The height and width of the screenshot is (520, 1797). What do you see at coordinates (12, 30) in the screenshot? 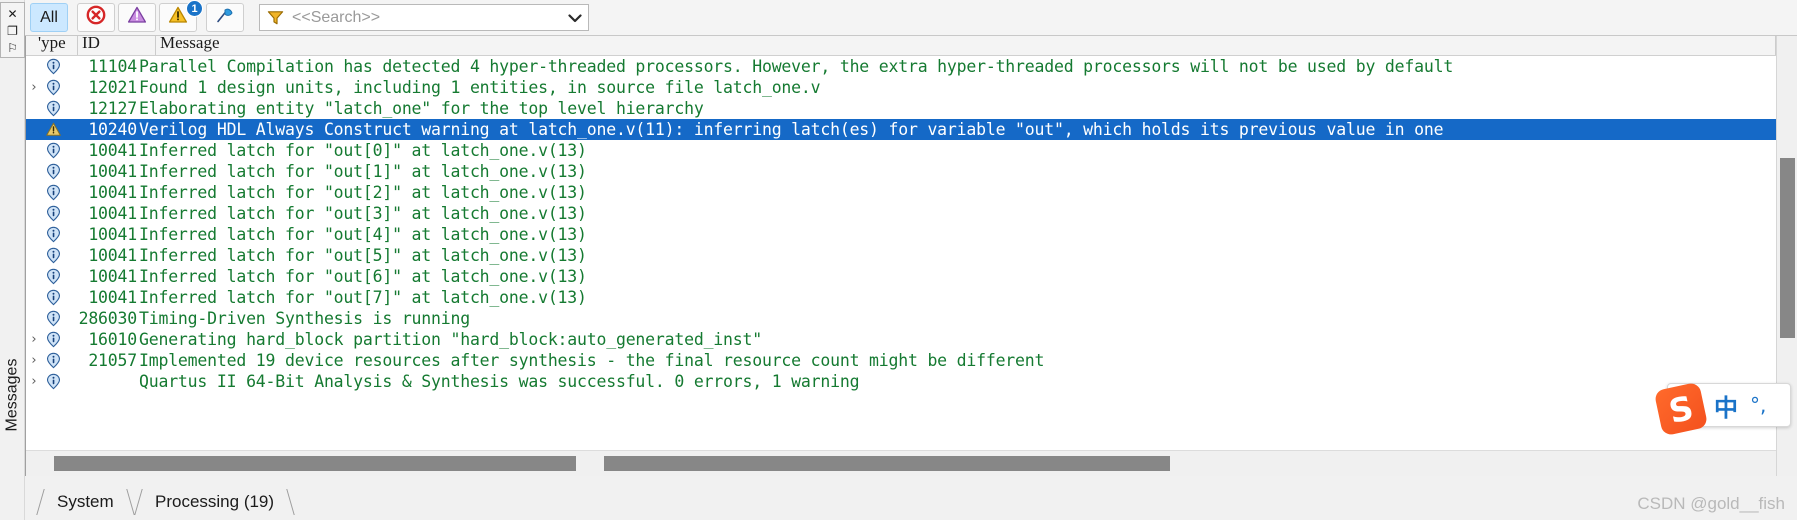
I see `restore-icon: ❐` at bounding box center [12, 30].